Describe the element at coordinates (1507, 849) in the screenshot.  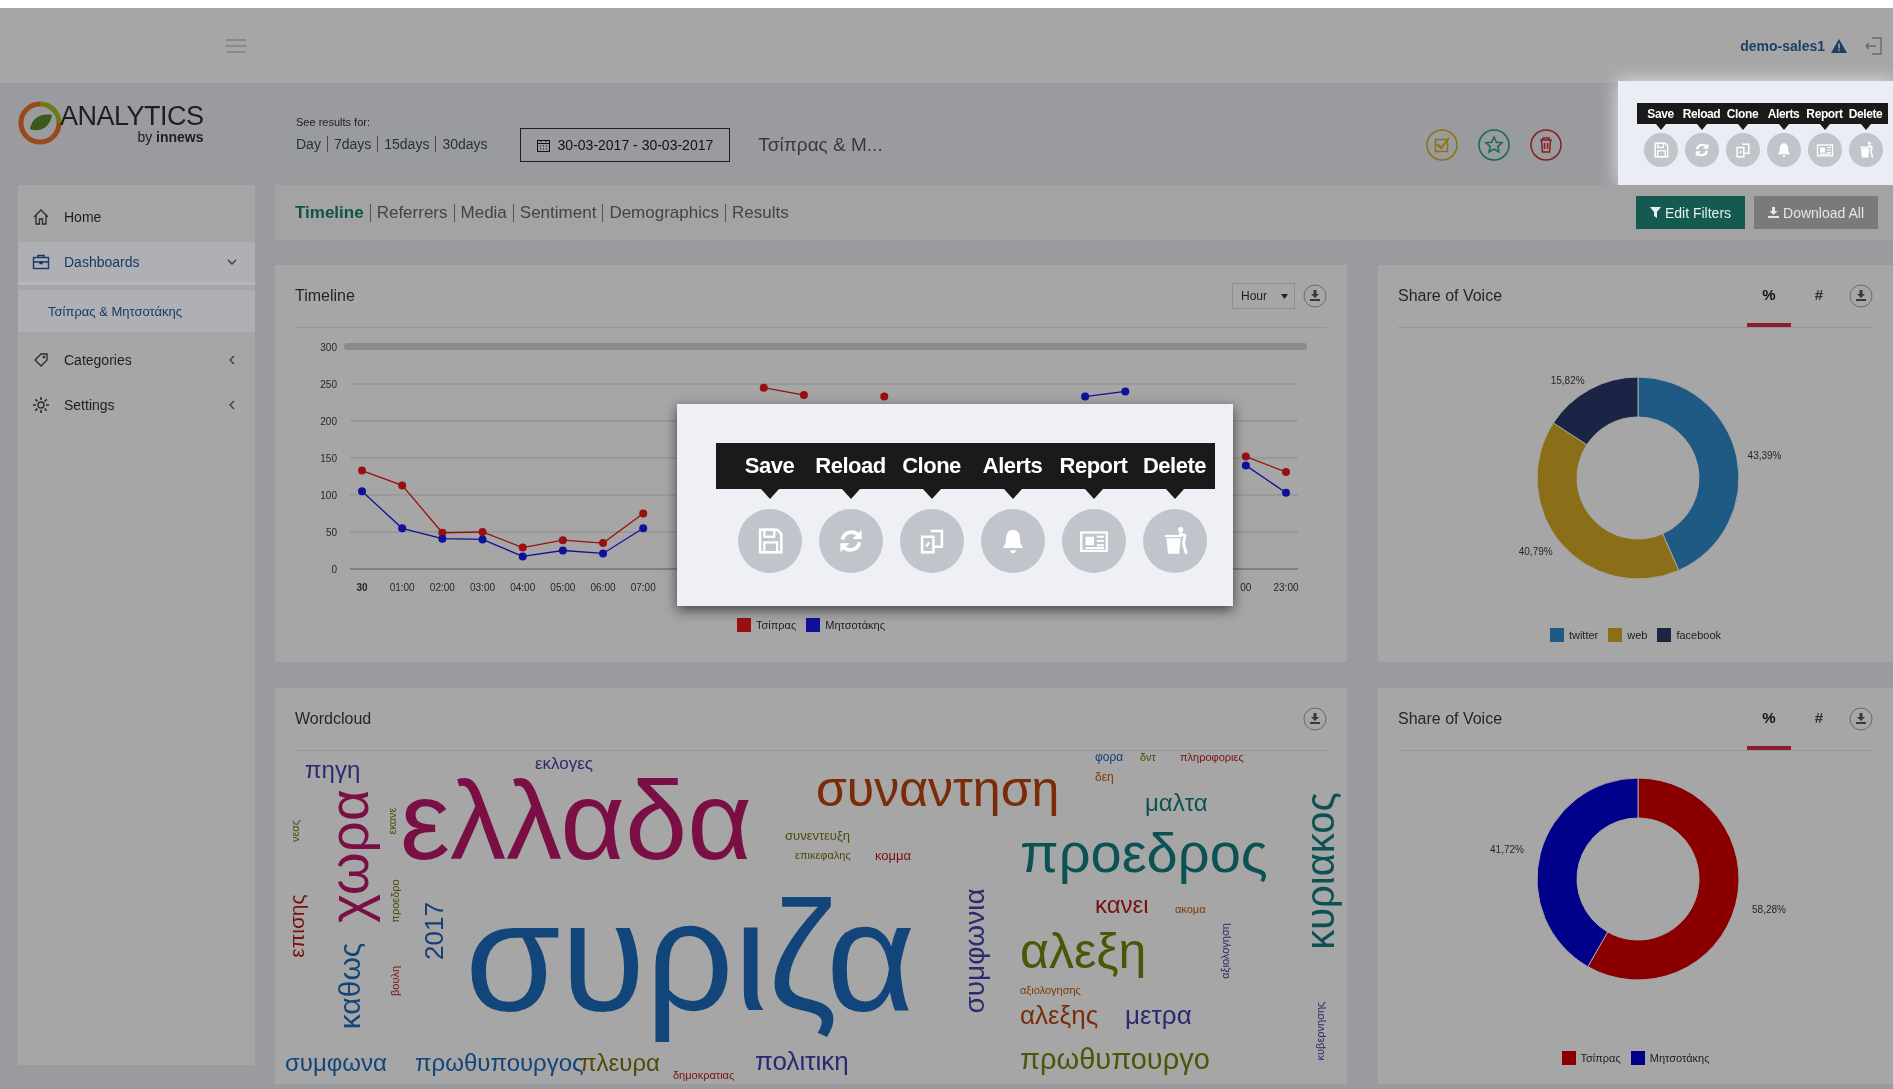
I see `data-label: 41,72%` at that location.